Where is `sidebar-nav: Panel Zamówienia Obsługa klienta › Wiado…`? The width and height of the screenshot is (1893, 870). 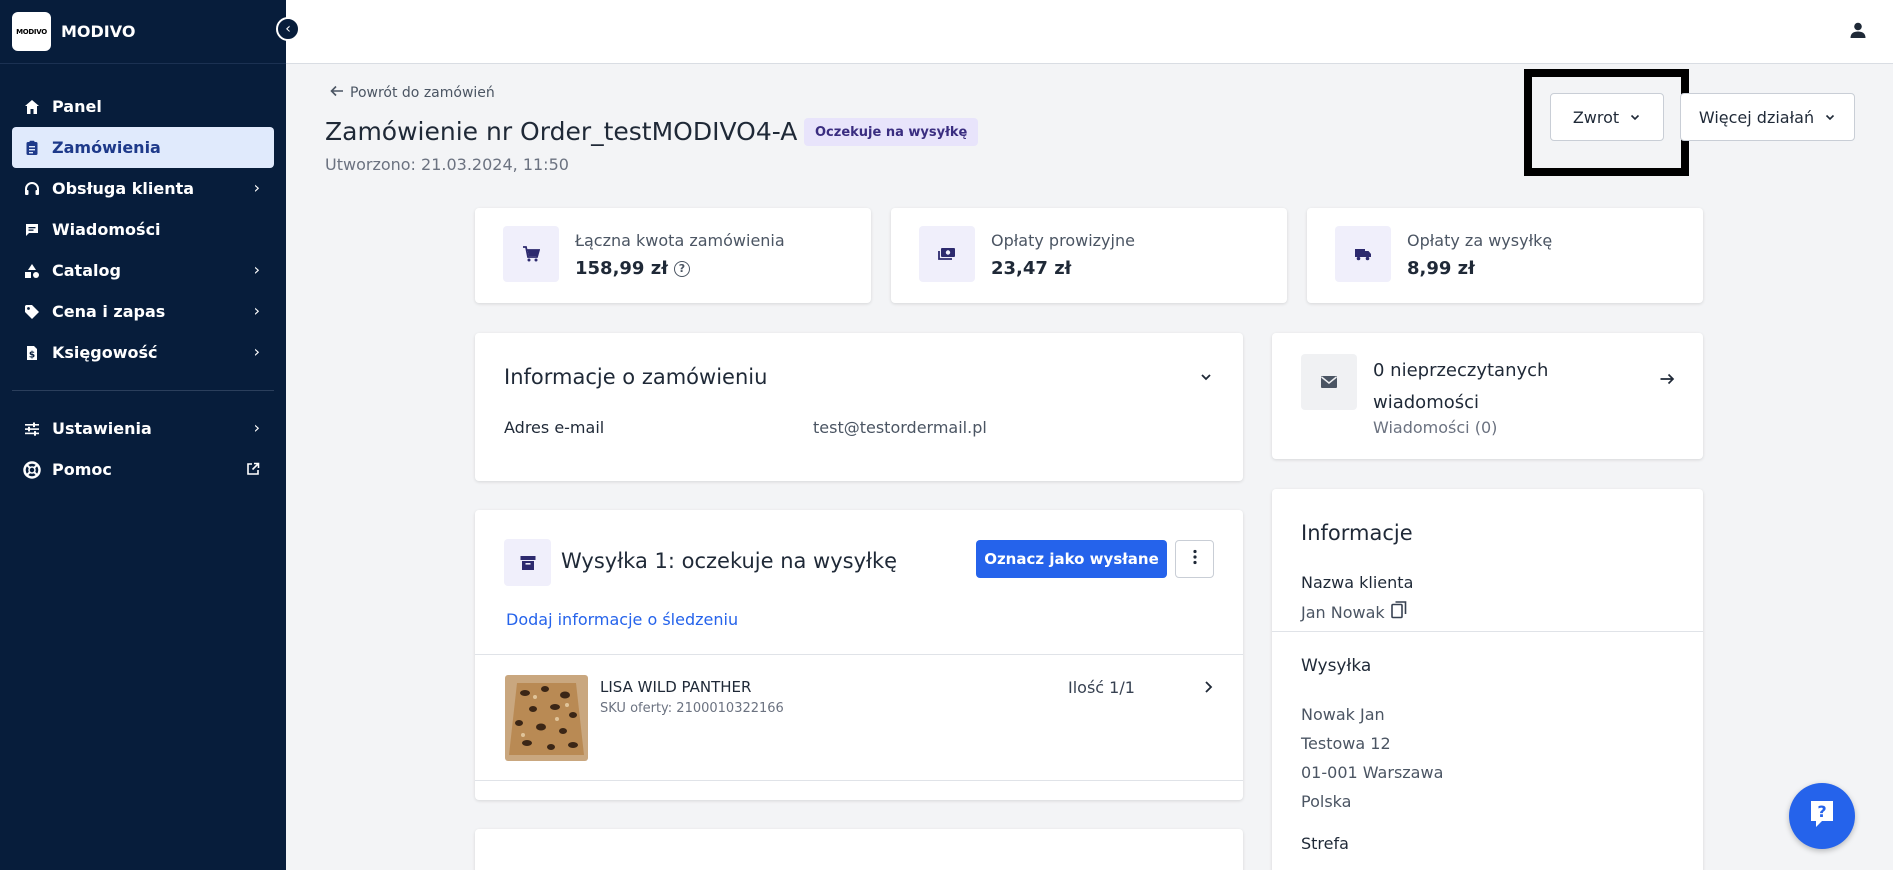
sidebar-nav: Panel Zamówienia Obsługa klienta › Wiado… is located at coordinates (143, 277).